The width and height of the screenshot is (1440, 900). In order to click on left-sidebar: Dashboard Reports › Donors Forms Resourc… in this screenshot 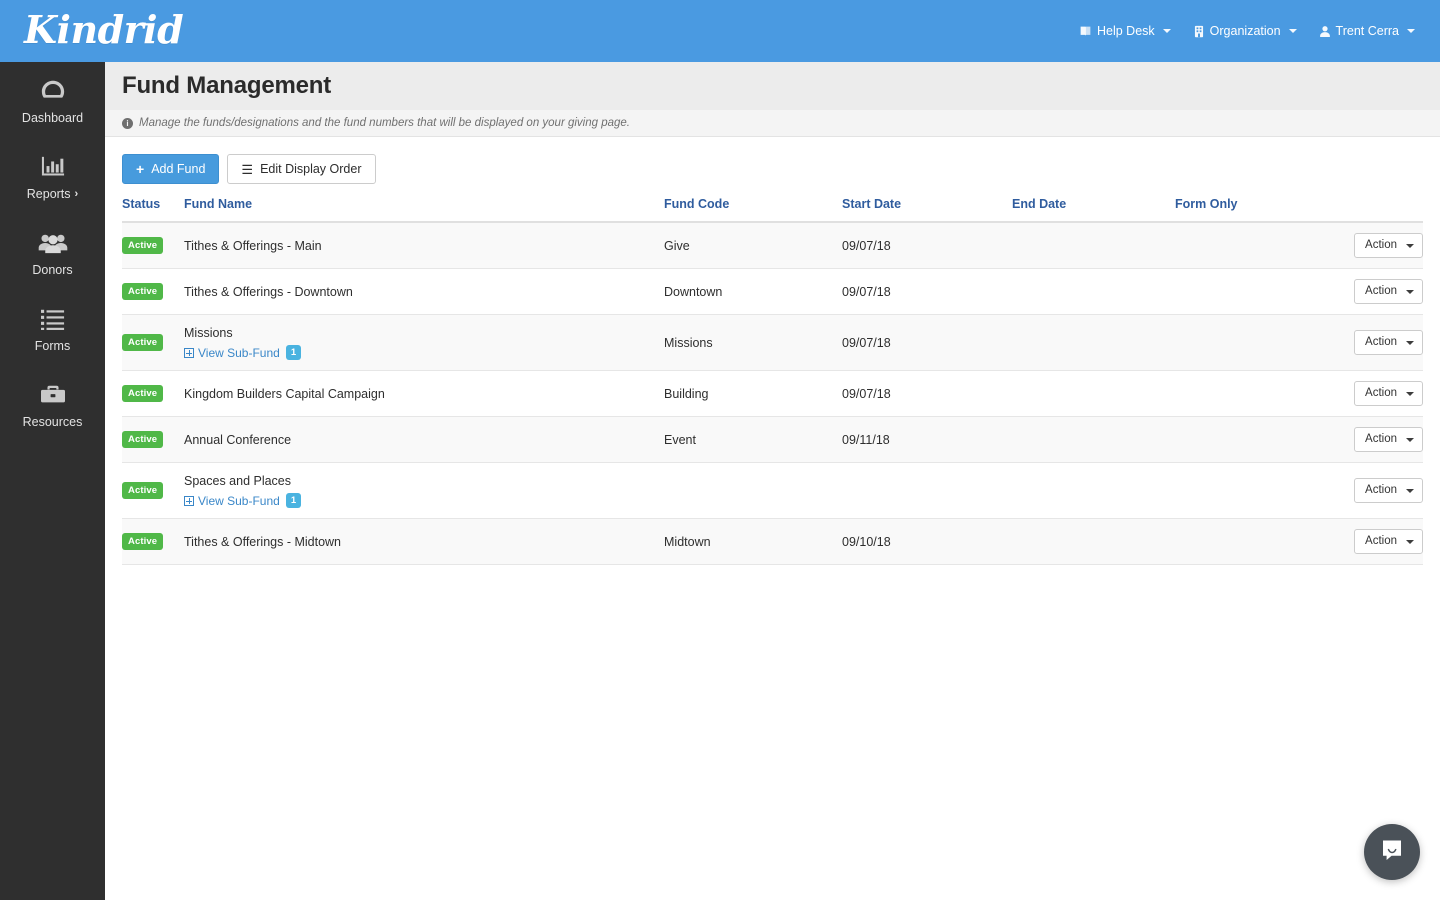, I will do `click(52, 481)`.